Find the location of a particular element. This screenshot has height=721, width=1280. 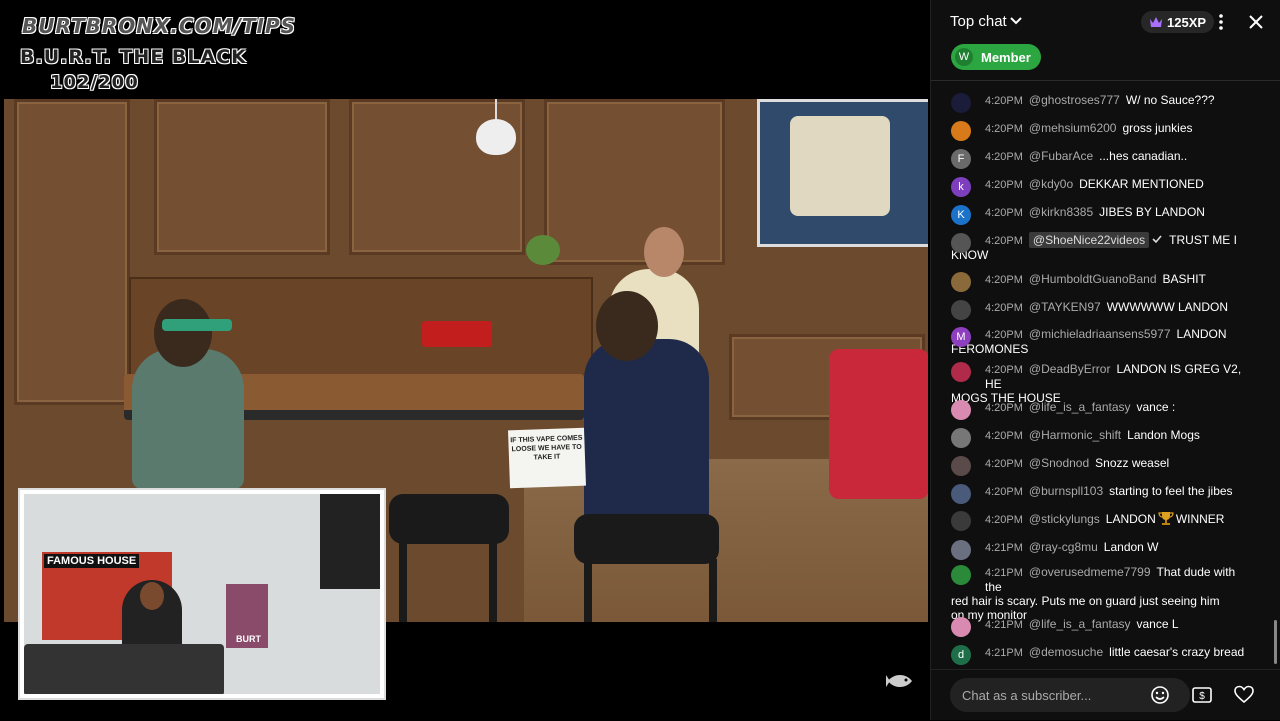

message-author: @HumboldtGuanoBand is located at coordinates (1093, 279).